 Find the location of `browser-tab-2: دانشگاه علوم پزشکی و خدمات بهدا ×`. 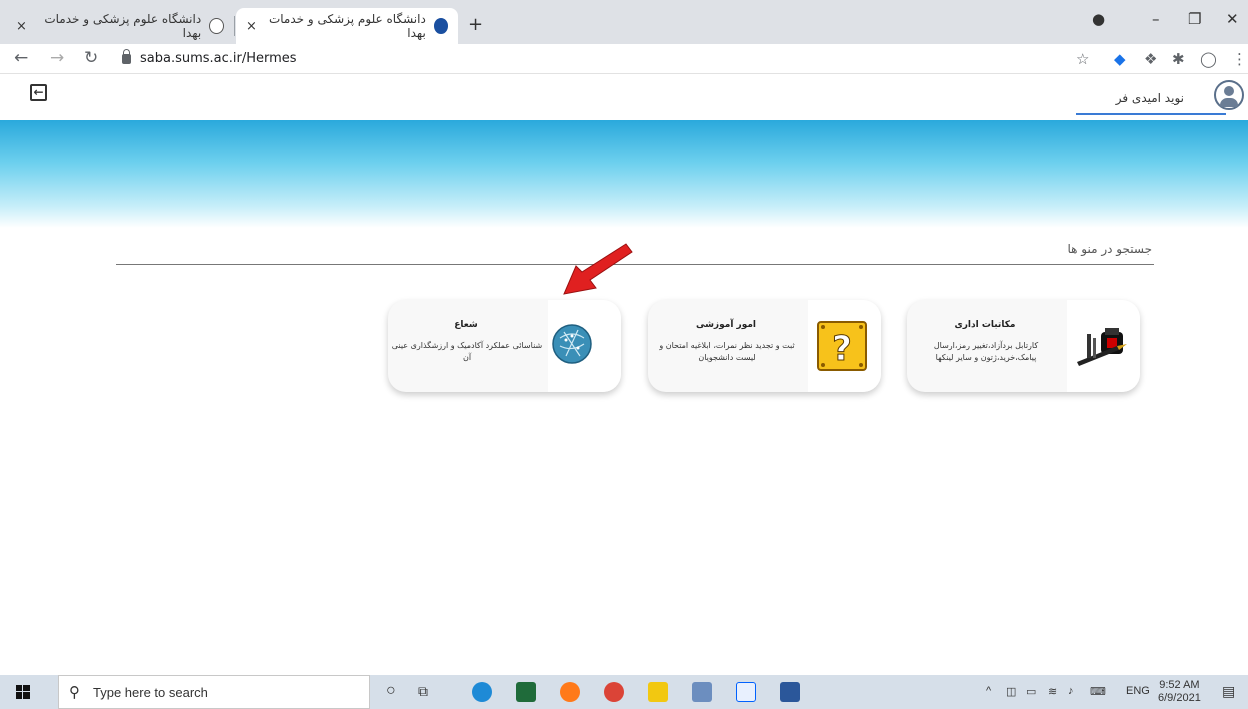

browser-tab-2: دانشگاه علوم پزشکی و خدمات بهدا × is located at coordinates (347, 26).